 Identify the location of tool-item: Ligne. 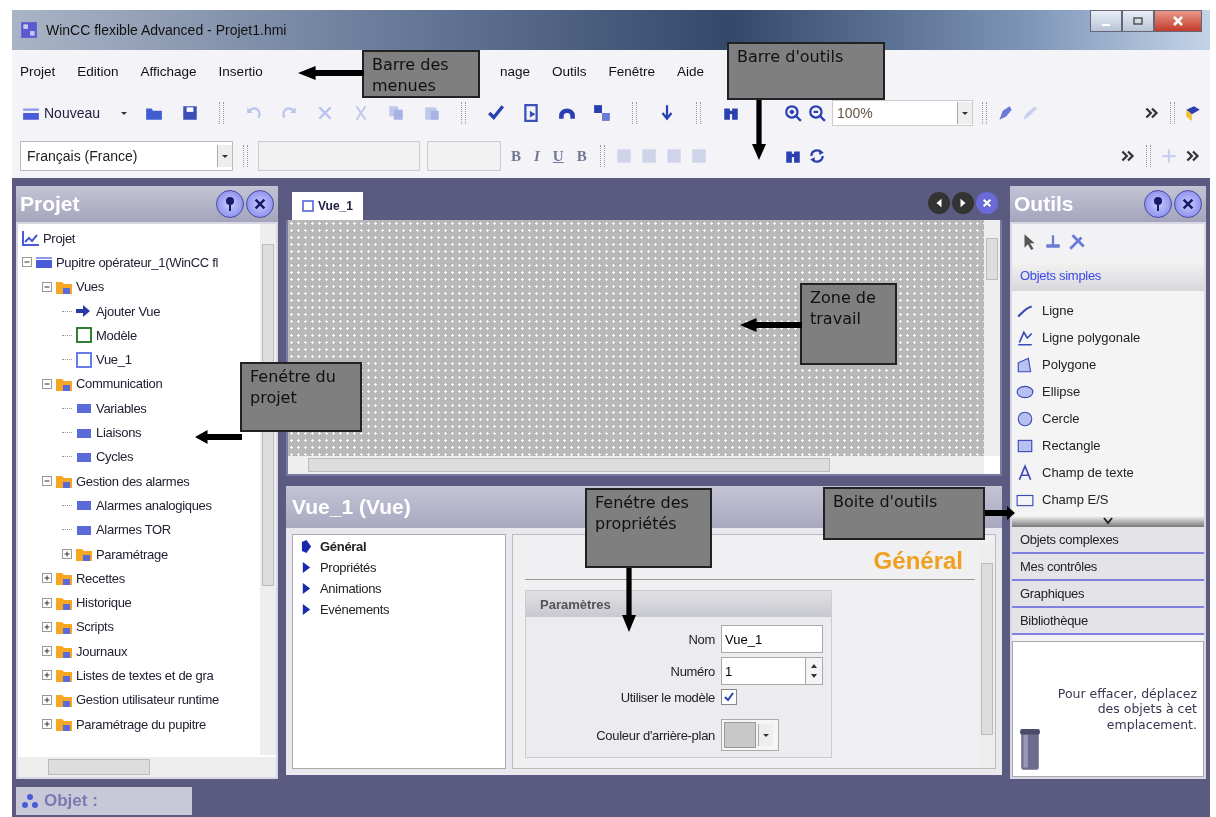
(1108, 310).